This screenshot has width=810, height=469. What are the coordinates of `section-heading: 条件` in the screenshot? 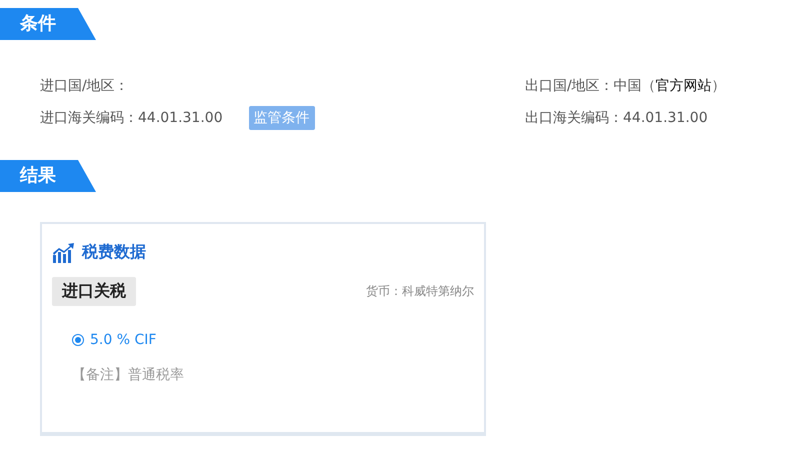 It's located at (48, 24).